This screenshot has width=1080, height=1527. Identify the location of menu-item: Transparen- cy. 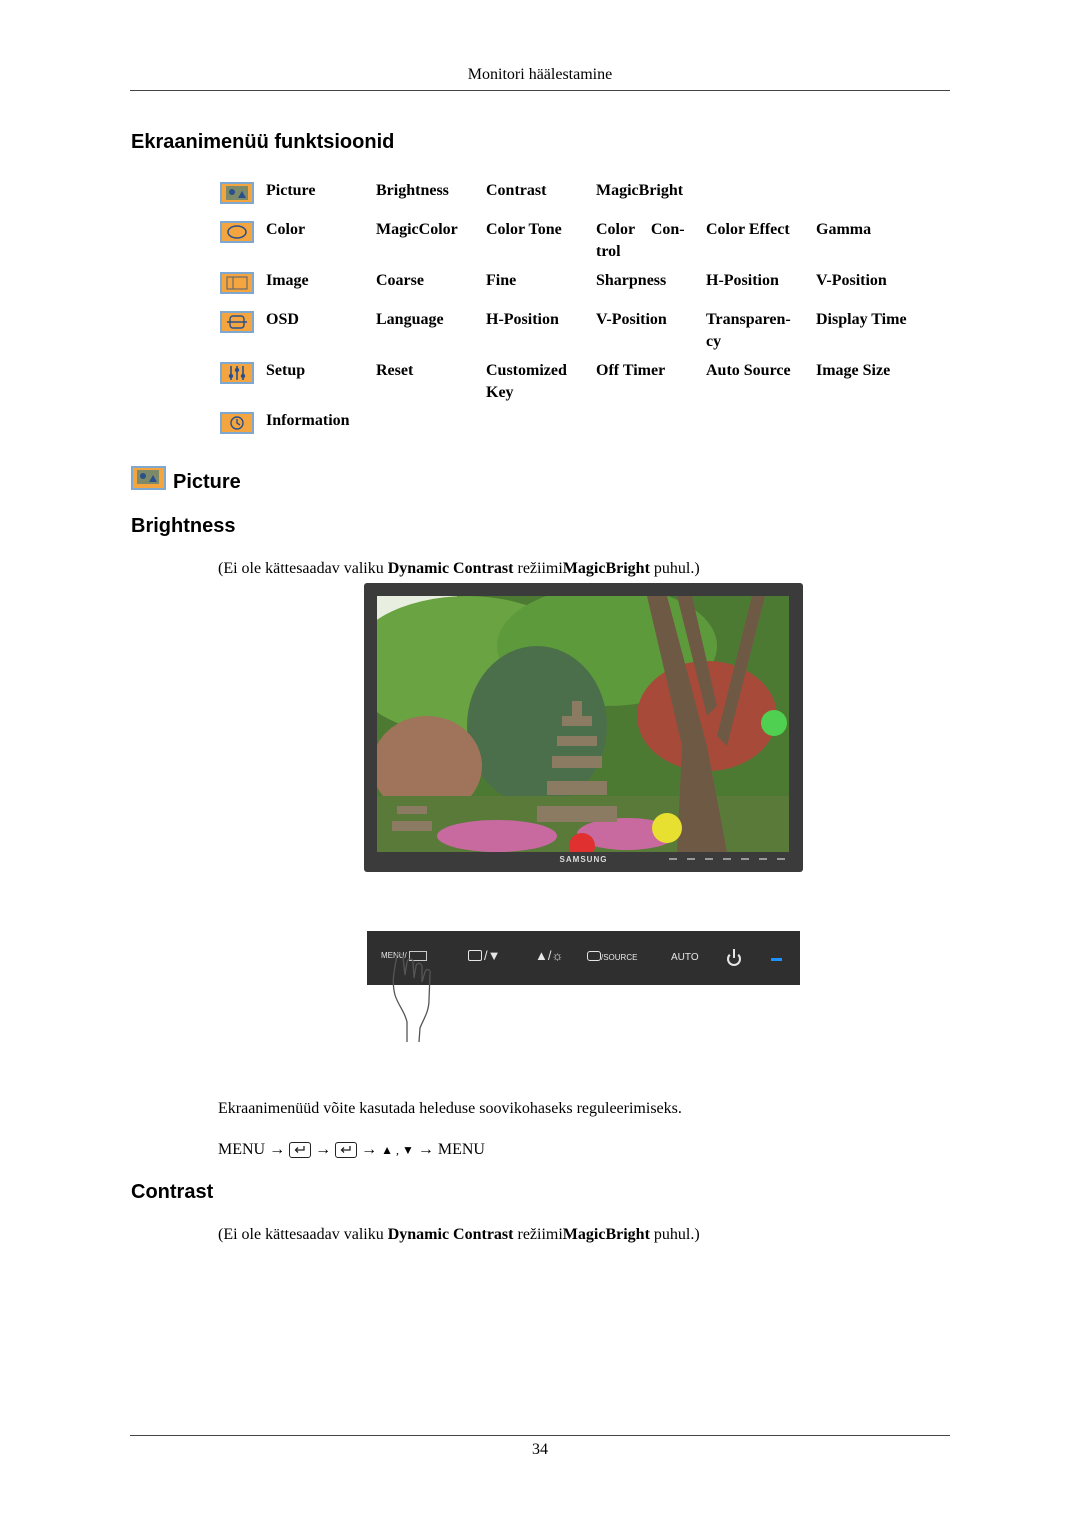
(748, 330).